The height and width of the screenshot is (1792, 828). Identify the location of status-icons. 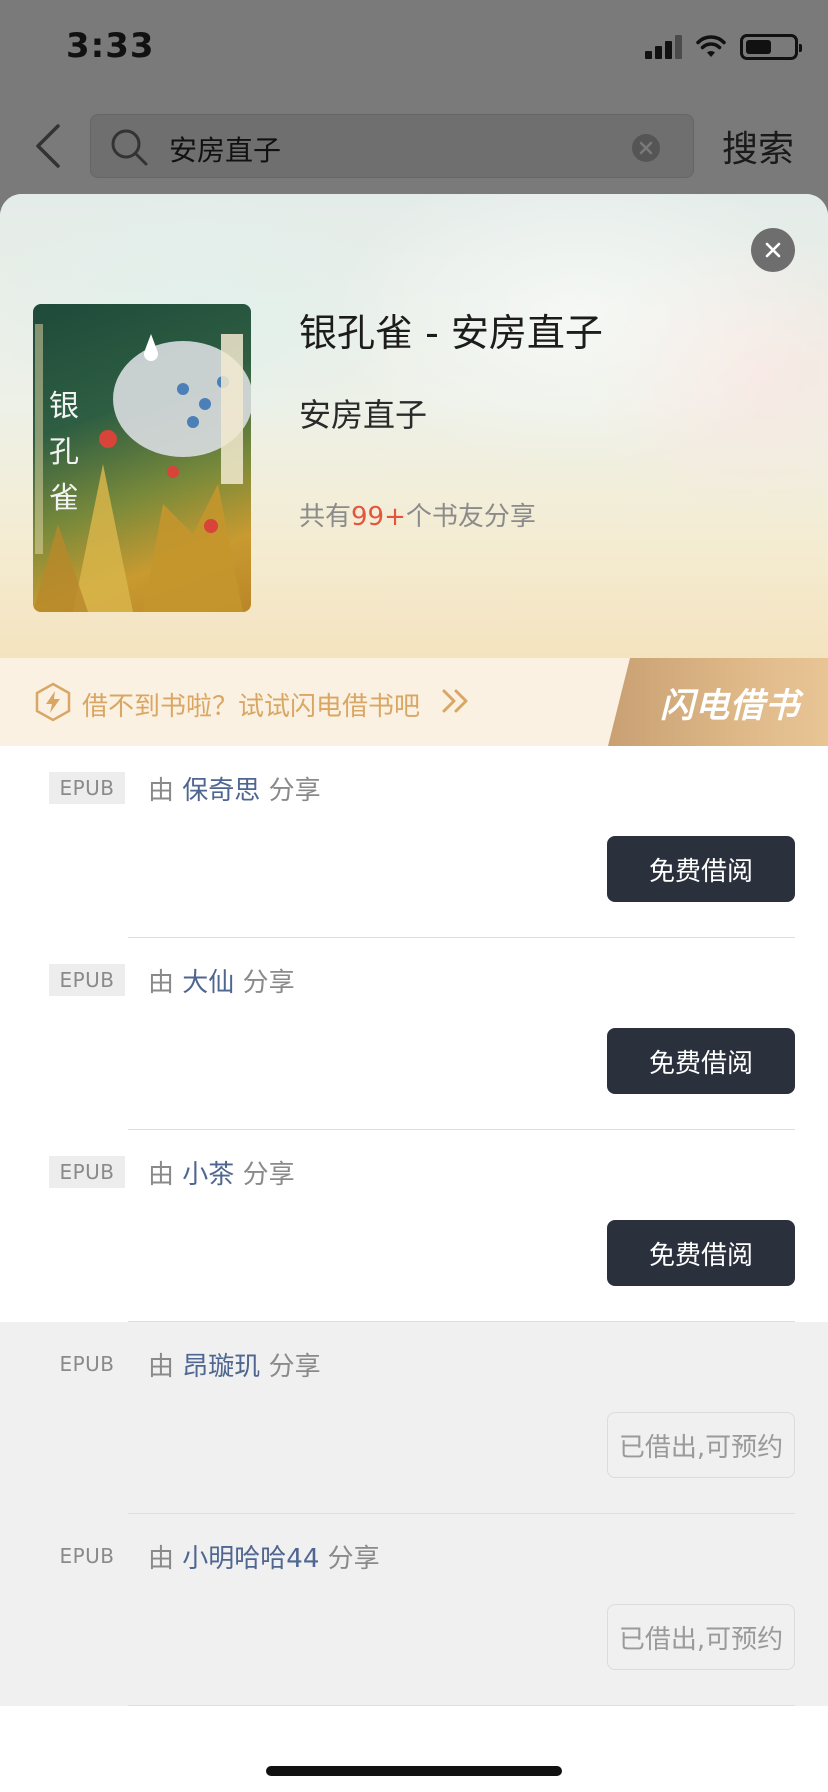
(723, 47).